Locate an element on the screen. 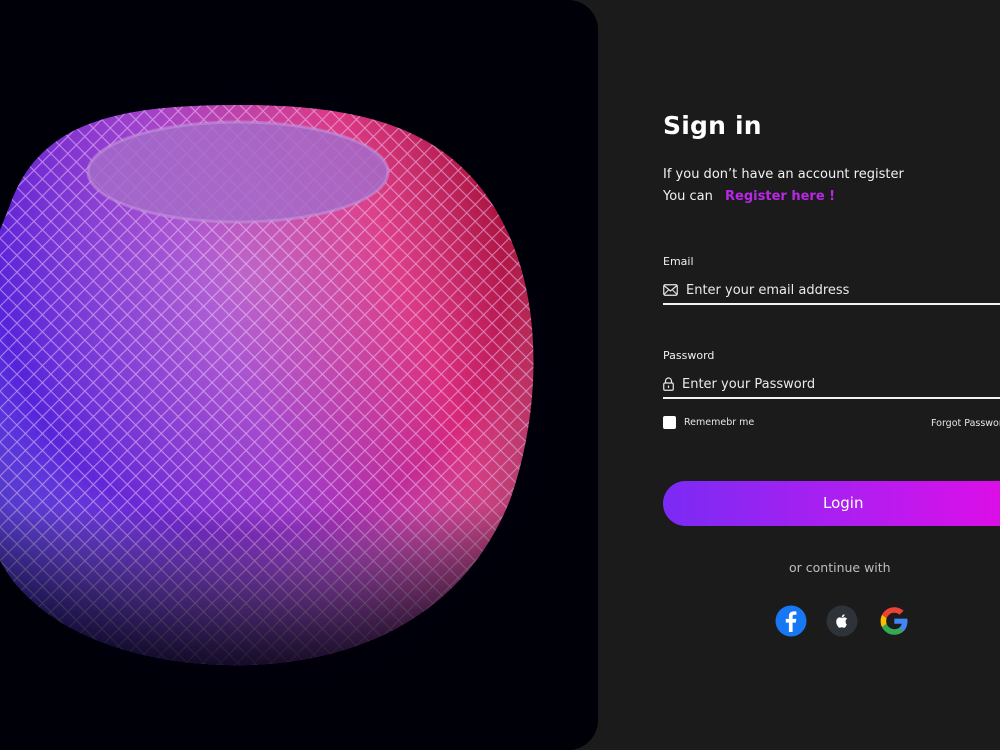  page-title: Sign in is located at coordinates (712, 125).